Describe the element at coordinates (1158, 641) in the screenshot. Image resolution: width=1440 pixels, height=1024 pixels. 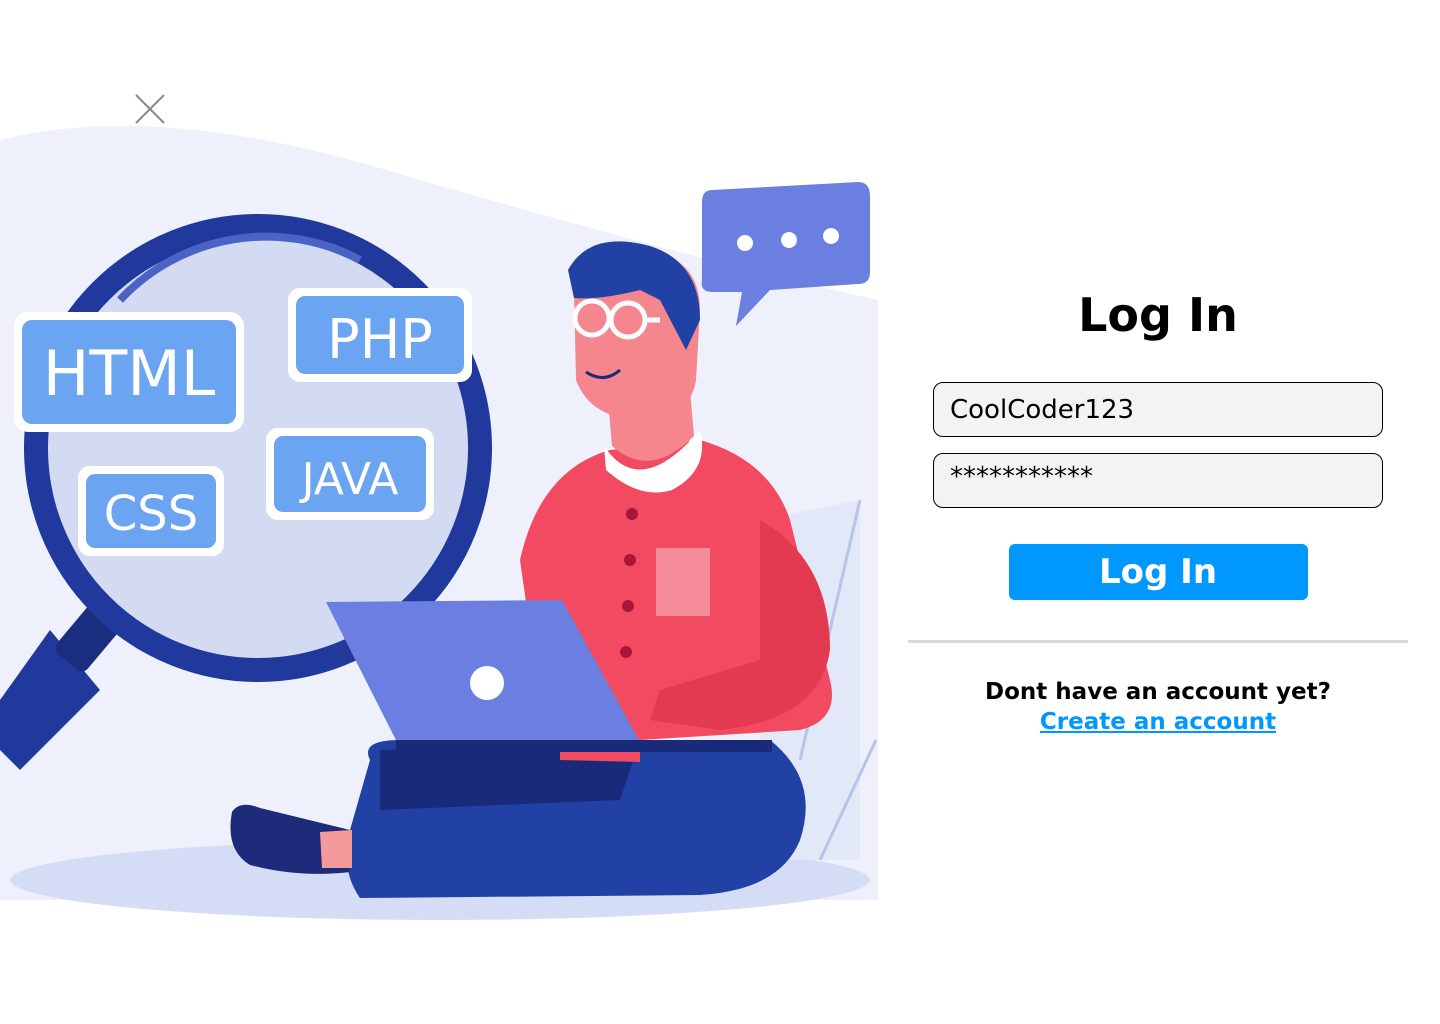
I see `divider` at that location.